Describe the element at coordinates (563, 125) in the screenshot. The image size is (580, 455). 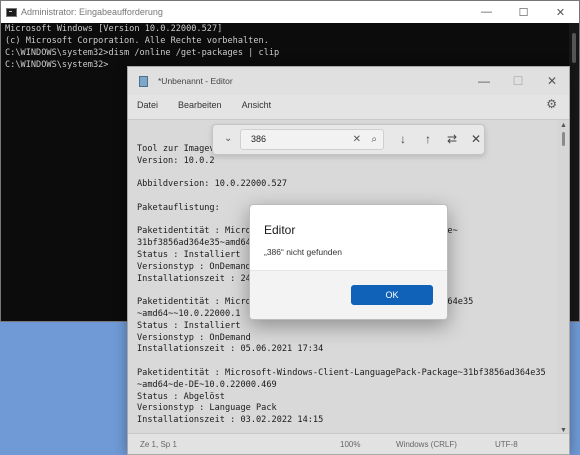
I see `scroll-up-icon: ▲` at that location.